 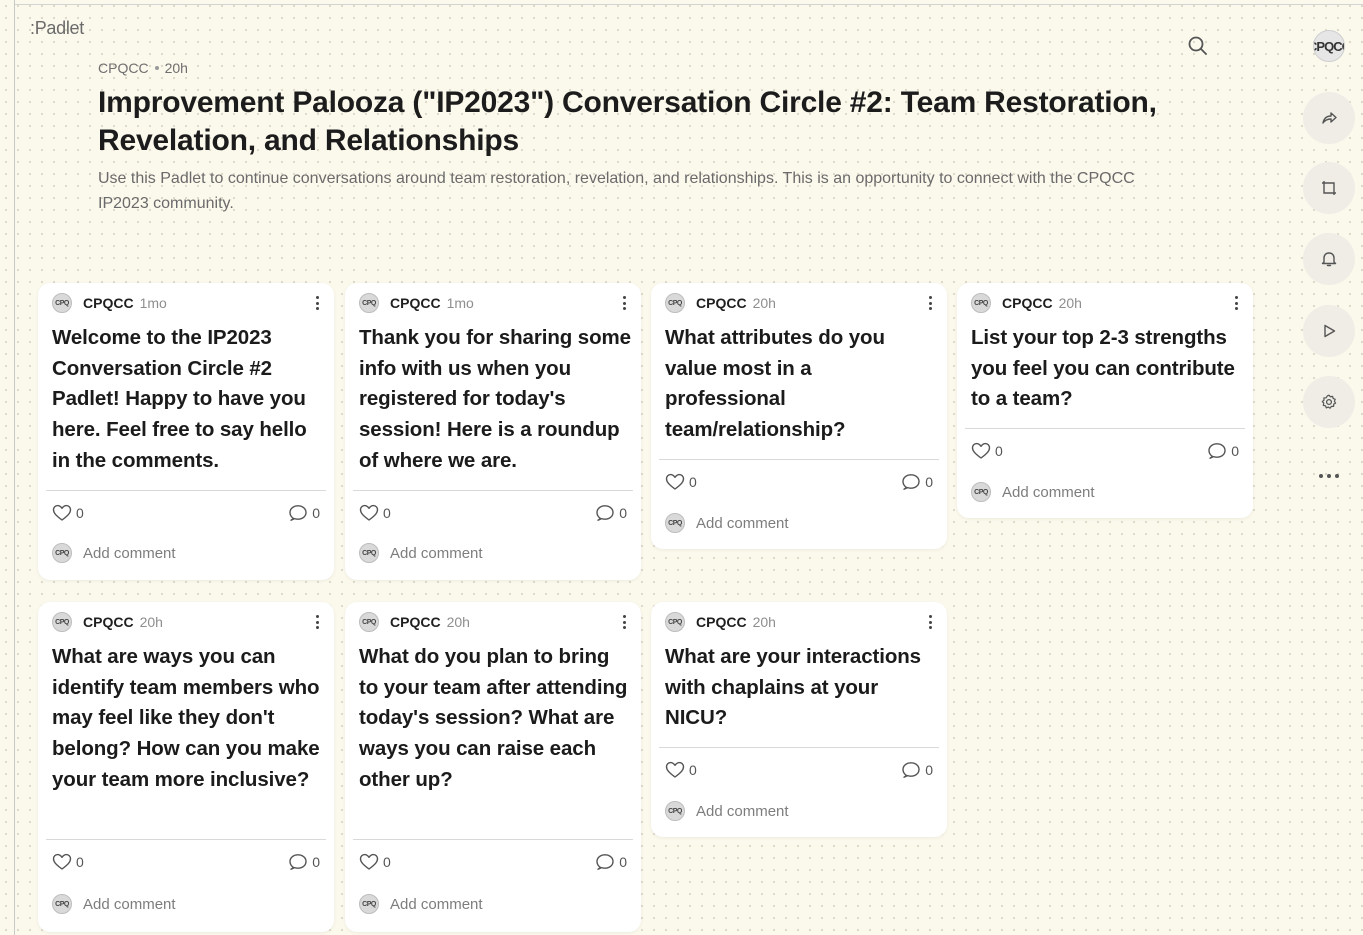 I want to click on window-top-border, so click(x=688, y=4).